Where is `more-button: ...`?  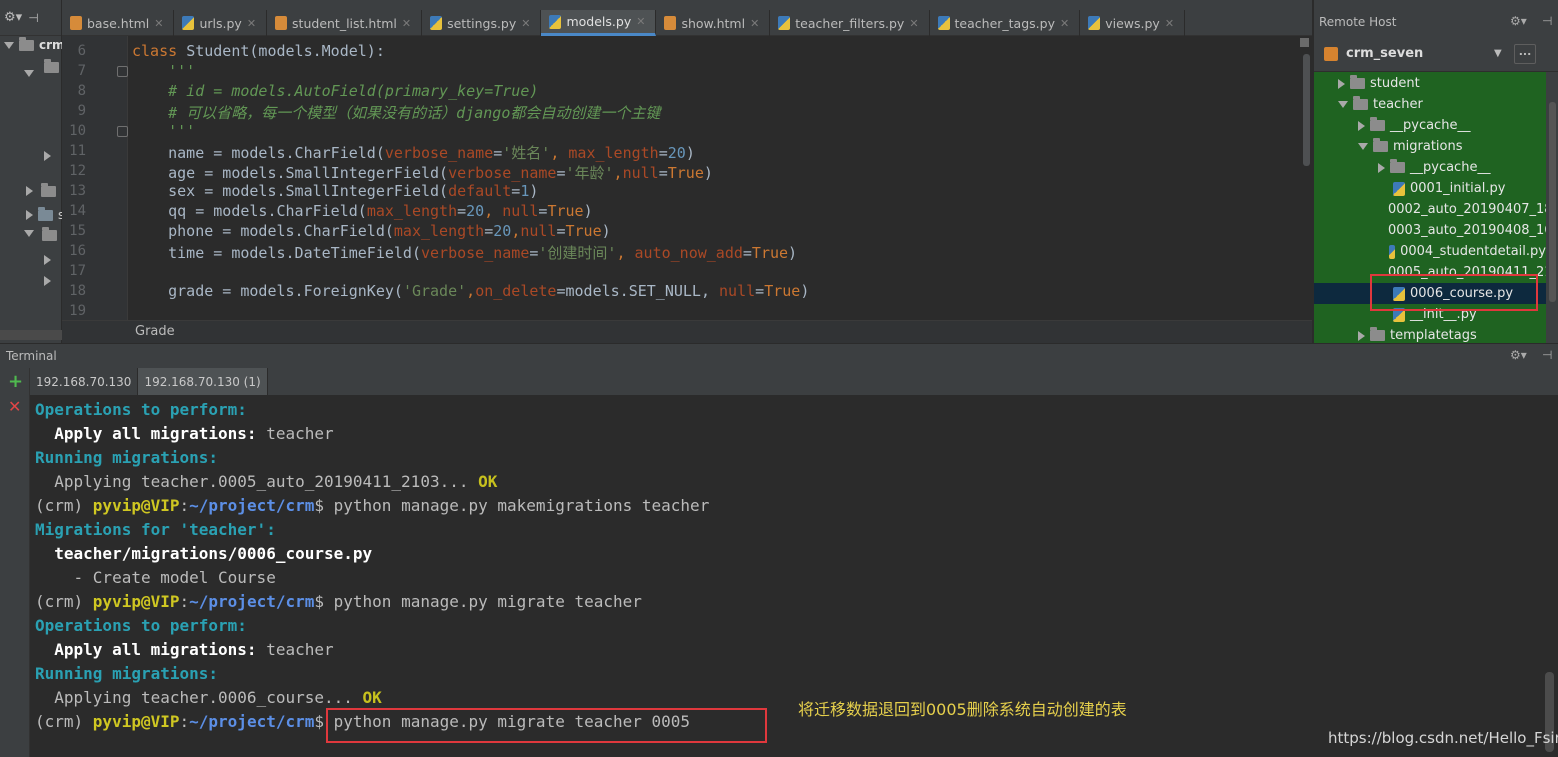 more-button: ... is located at coordinates (1525, 54).